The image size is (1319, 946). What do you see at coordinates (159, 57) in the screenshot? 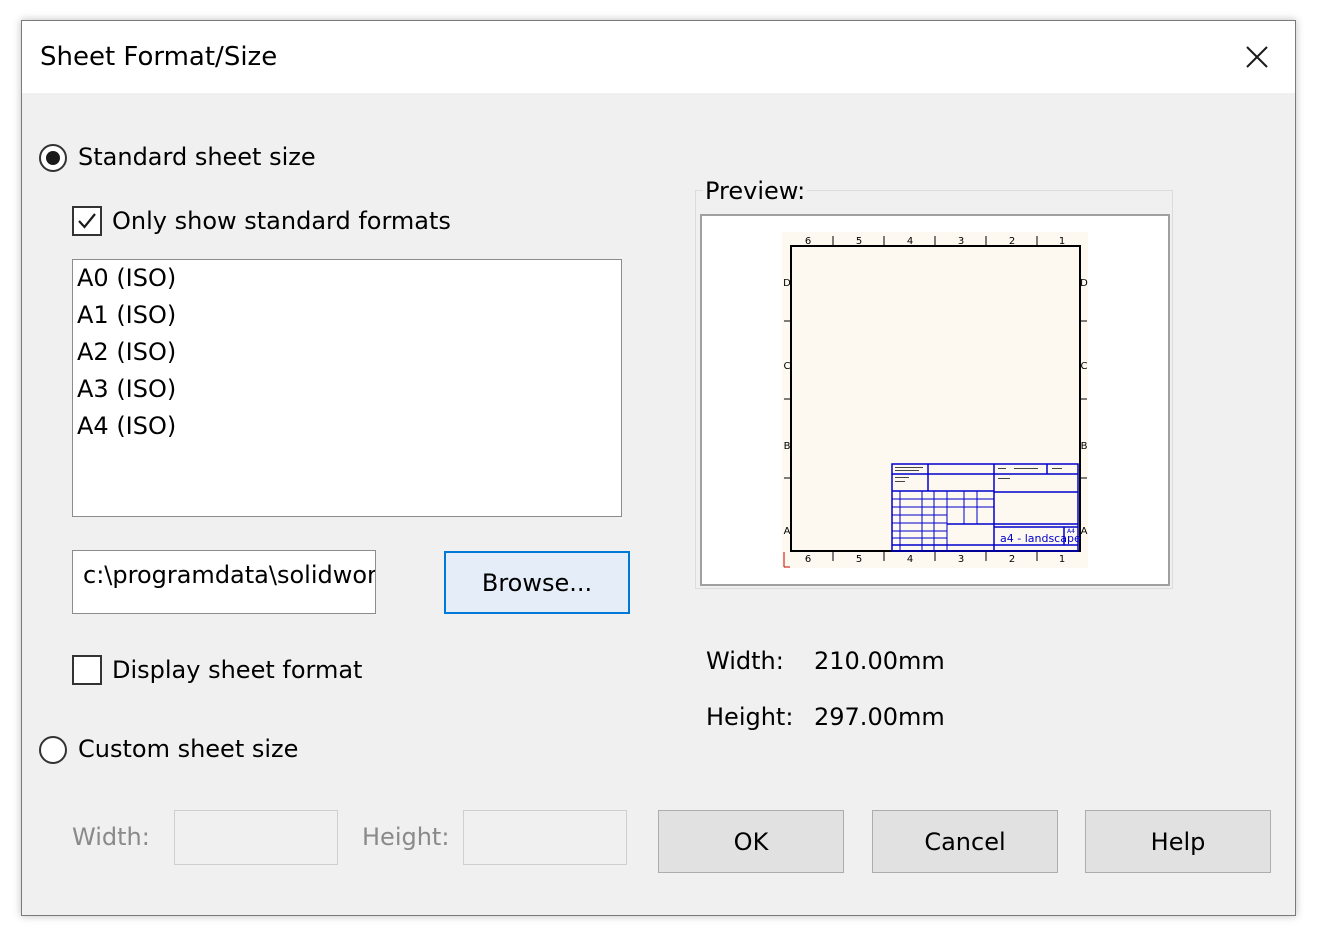
I see `dialog-title: Sheet Format/Size` at bounding box center [159, 57].